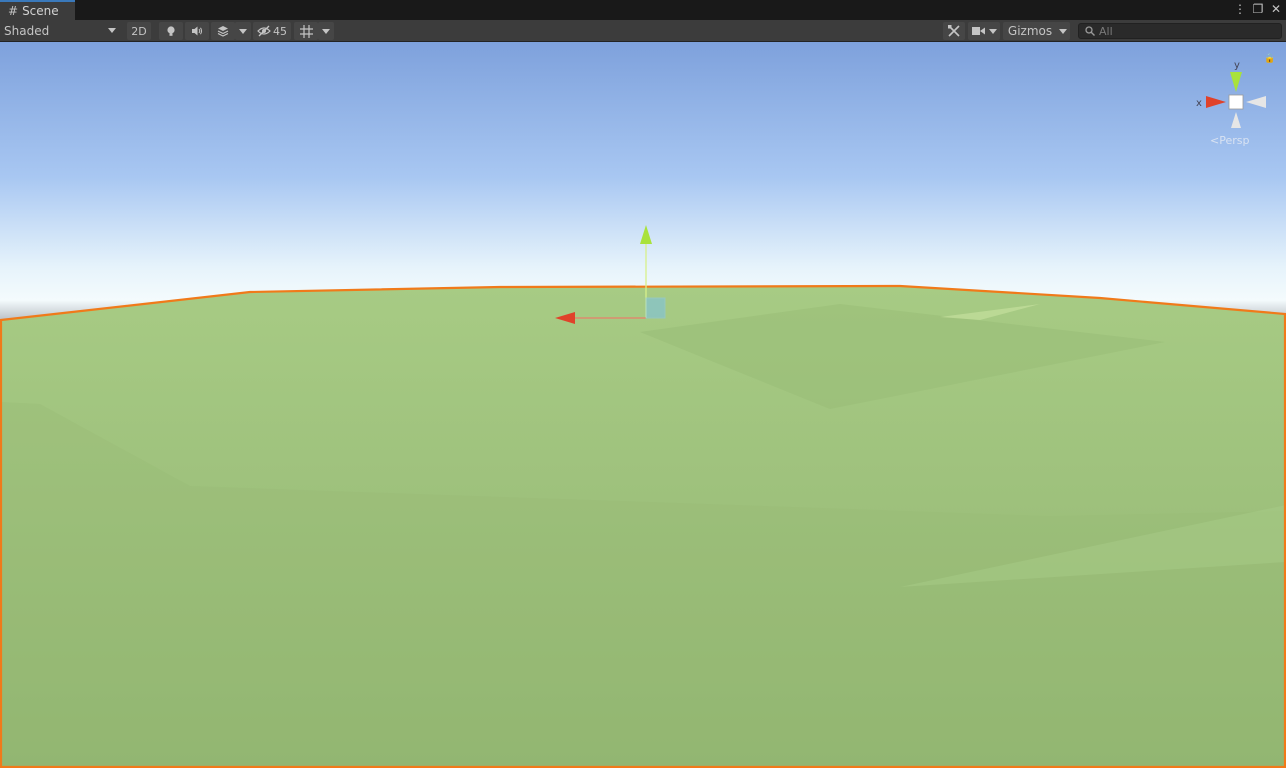 Image resolution: width=1286 pixels, height=768 pixels. What do you see at coordinates (1090, 31) in the screenshot?
I see `search-icon` at bounding box center [1090, 31].